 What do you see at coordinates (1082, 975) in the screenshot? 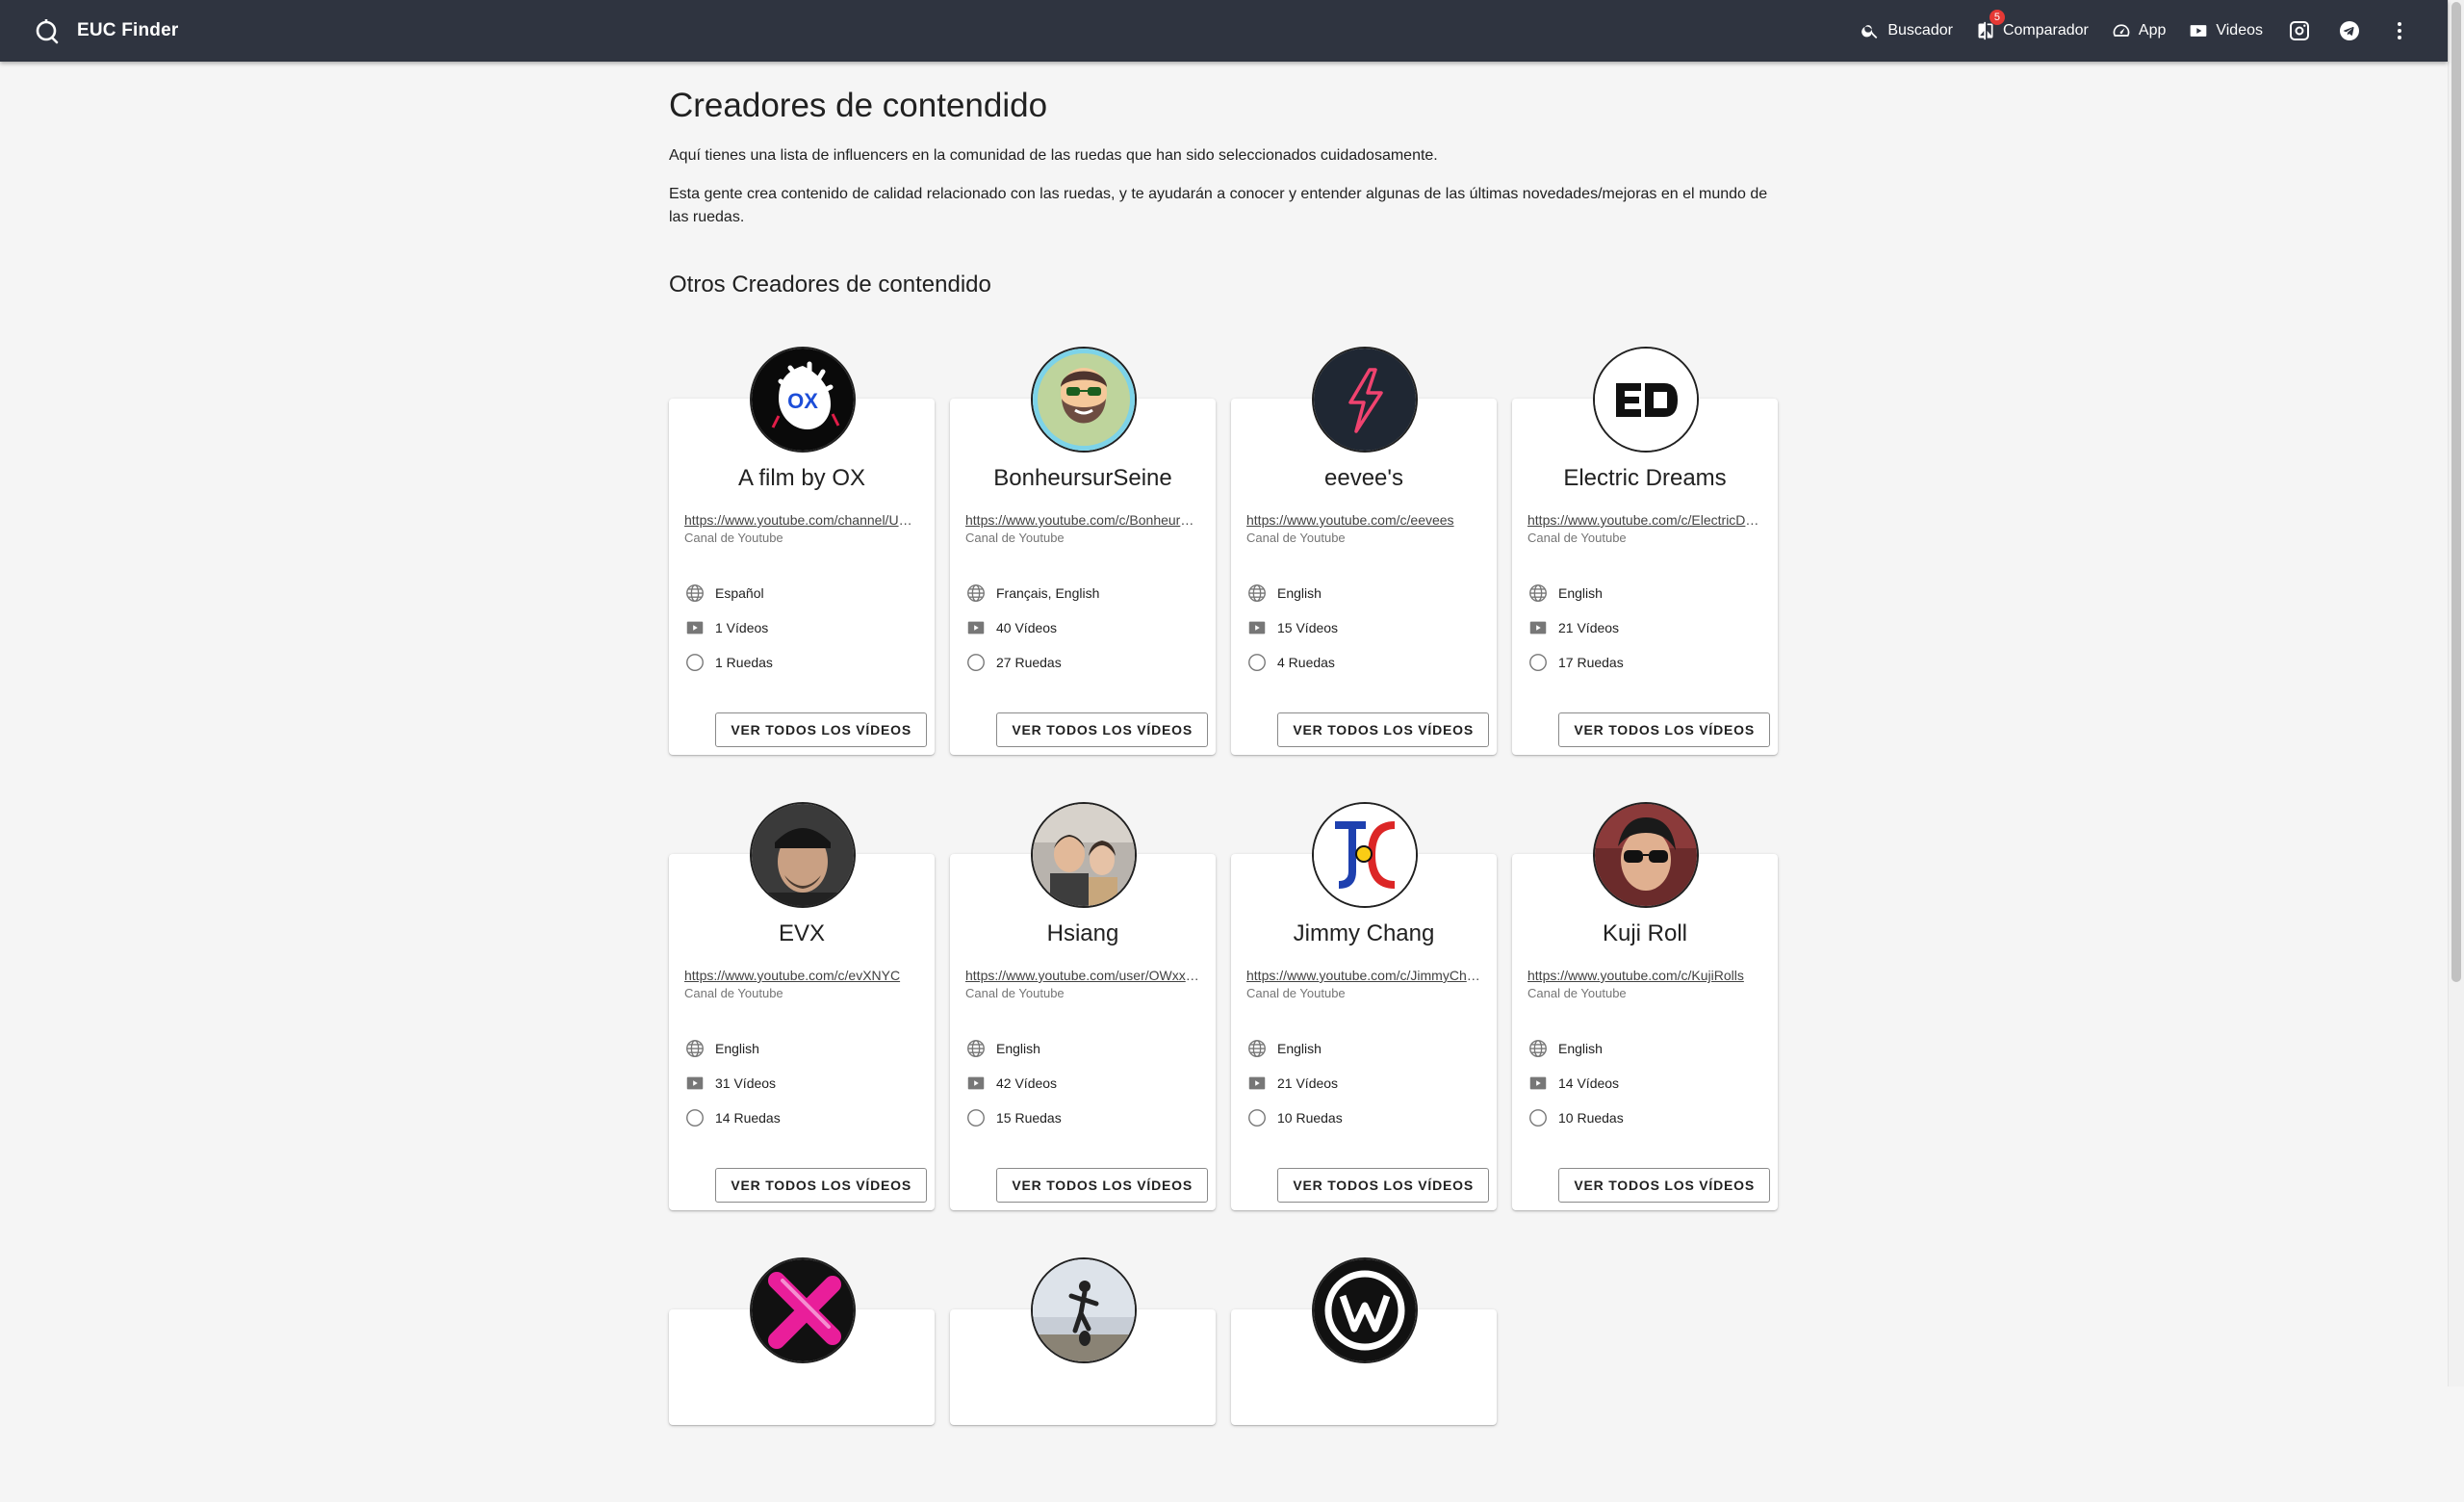
I see `channel-link: https://www.youtube.com/user/OWxxxxxxxx` at bounding box center [1082, 975].